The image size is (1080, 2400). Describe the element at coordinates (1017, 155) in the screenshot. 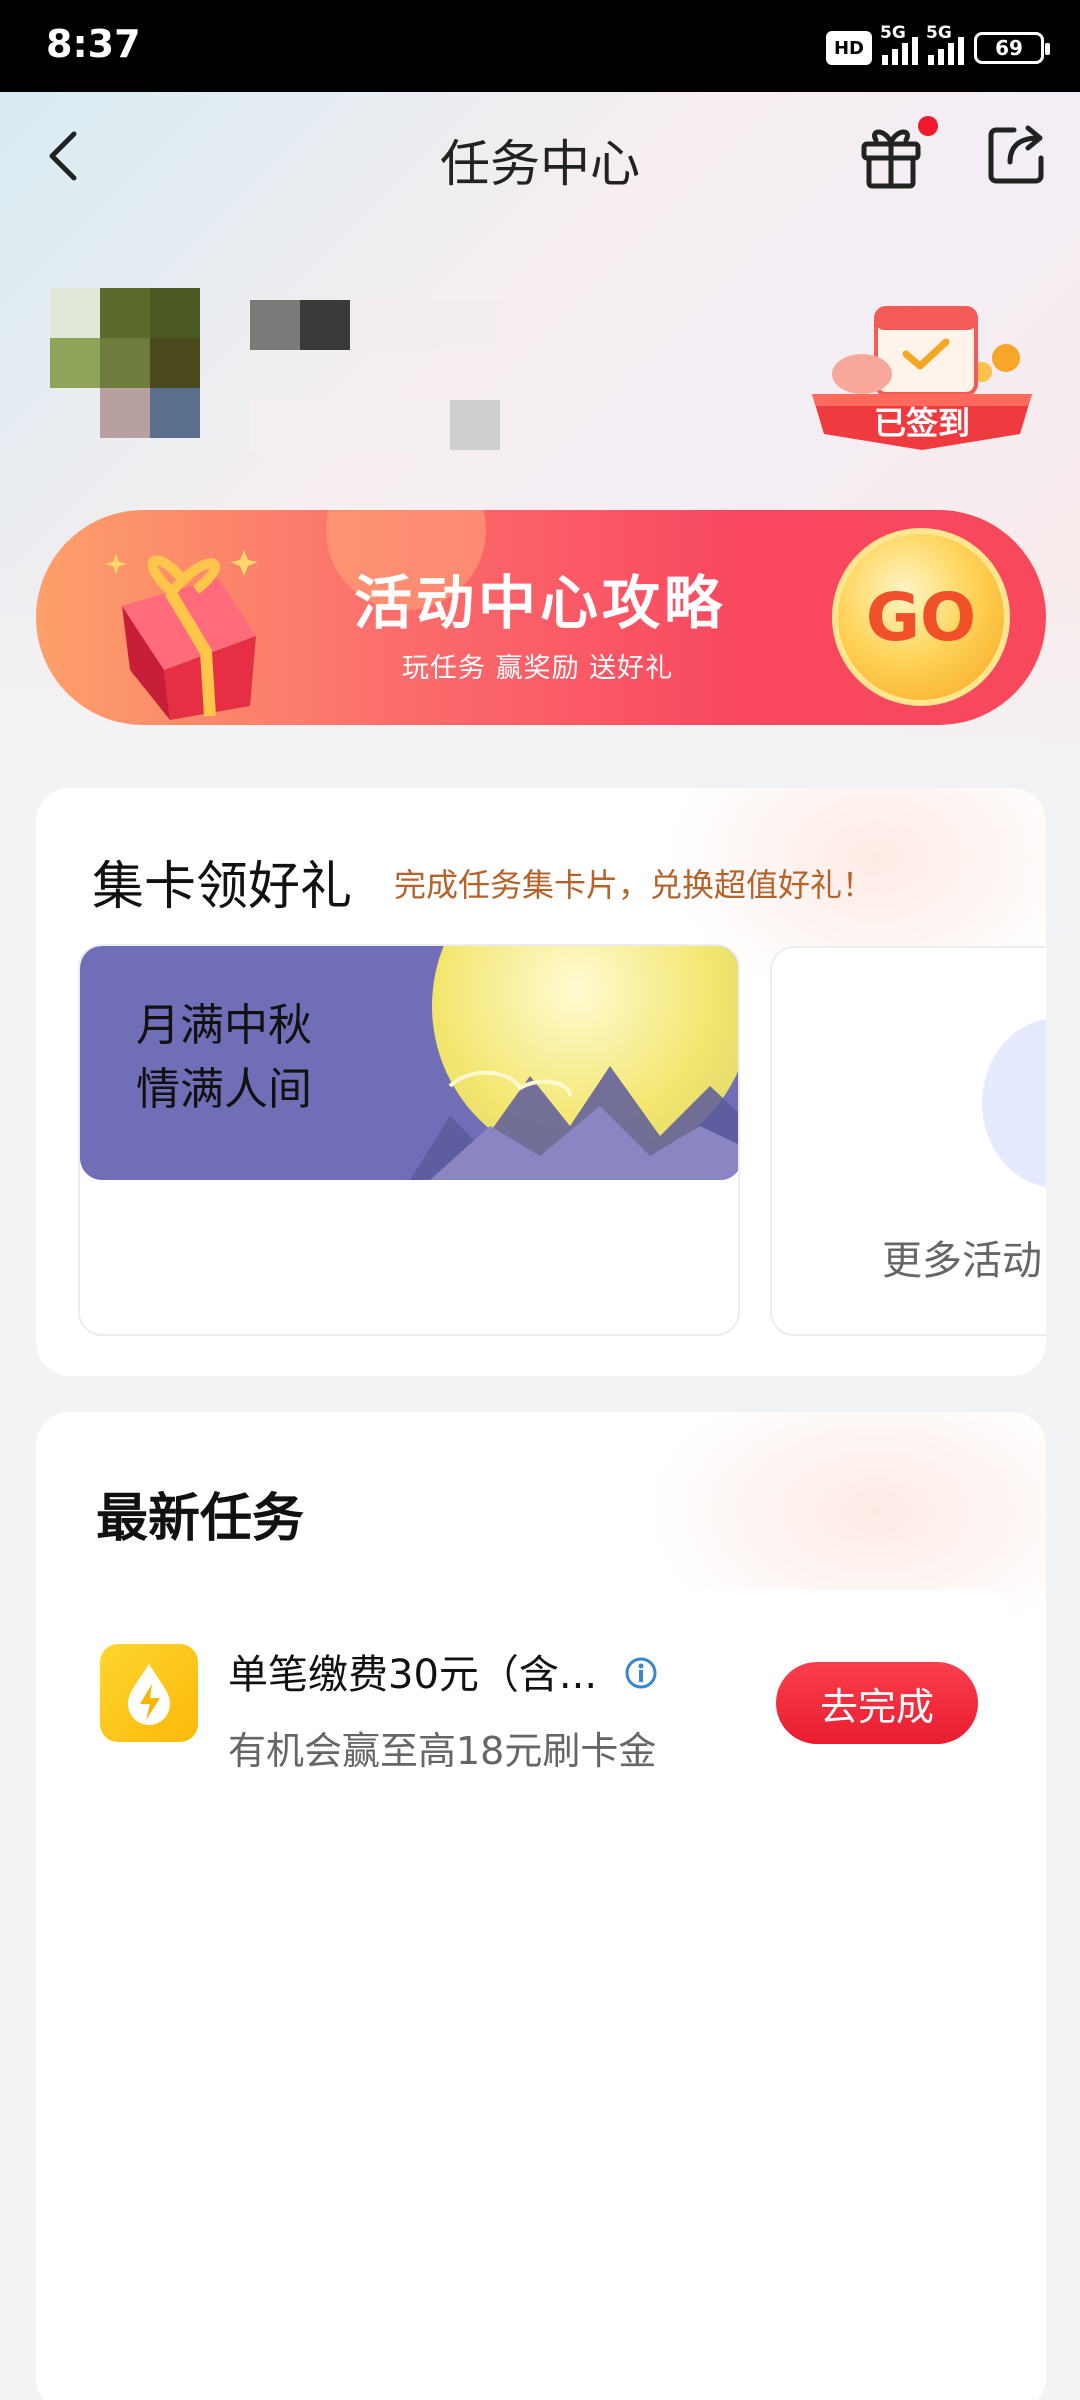

I see `share-icon` at that location.